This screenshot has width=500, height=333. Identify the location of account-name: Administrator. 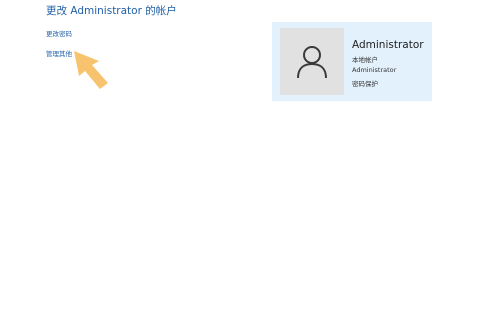
(388, 45).